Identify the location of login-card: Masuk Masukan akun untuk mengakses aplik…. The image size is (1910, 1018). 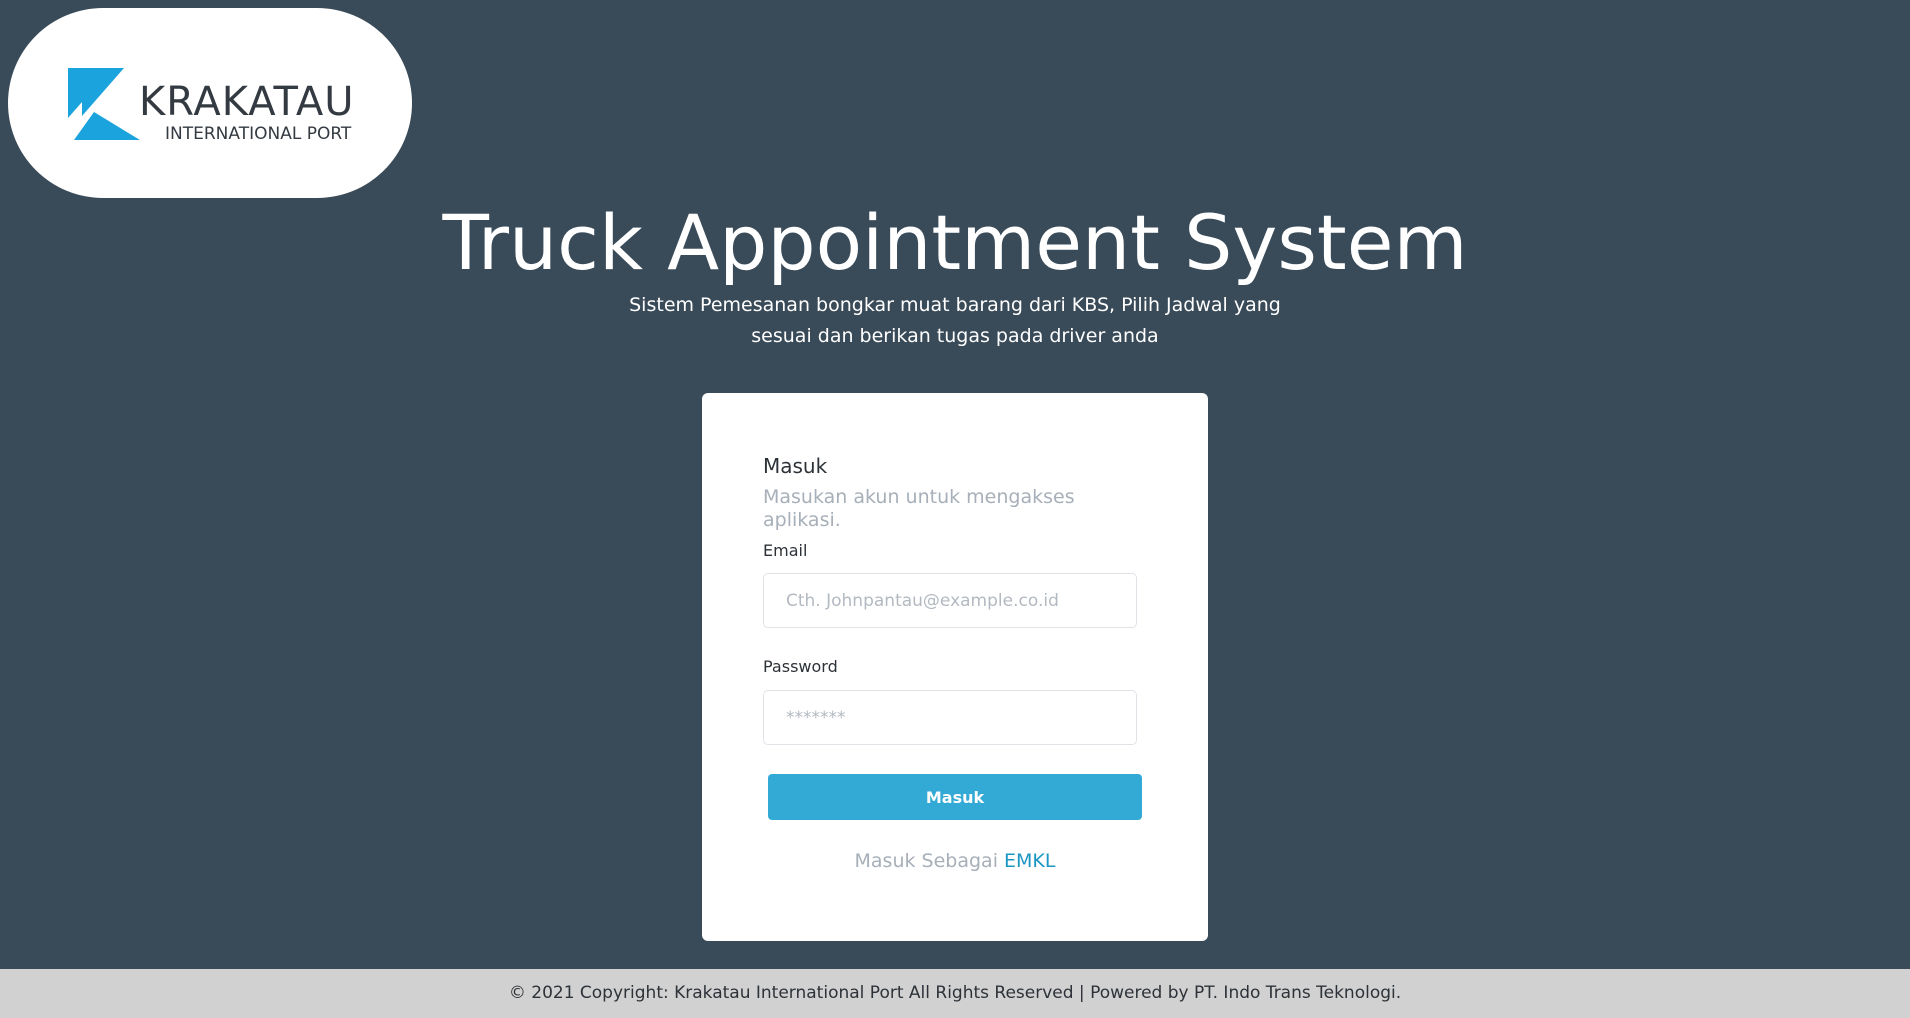
(955, 667).